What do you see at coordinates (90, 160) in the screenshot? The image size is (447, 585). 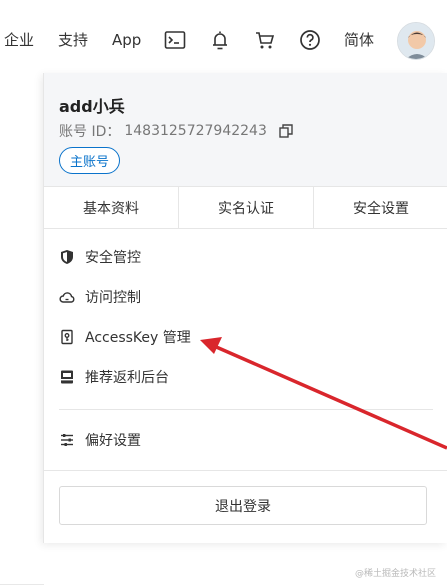 I see `main-account-badge: 主账号` at bounding box center [90, 160].